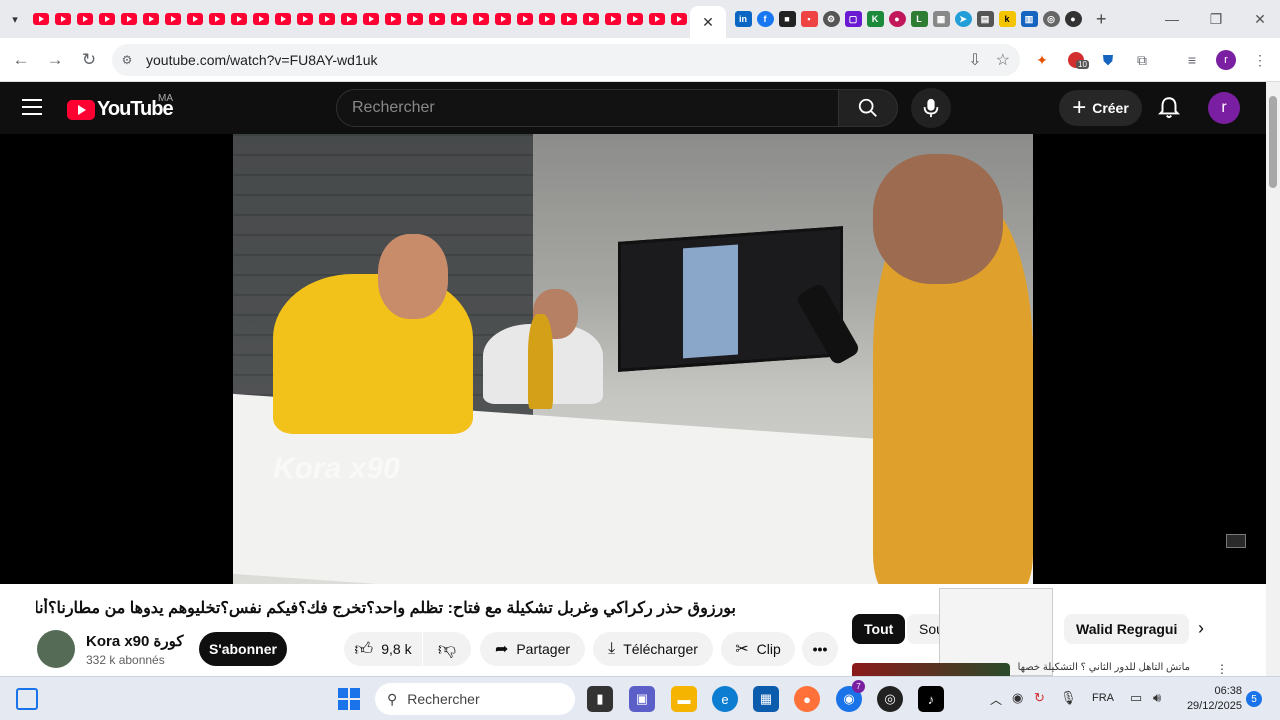  I want to click on new-tab-button: +, so click(1101, 19).